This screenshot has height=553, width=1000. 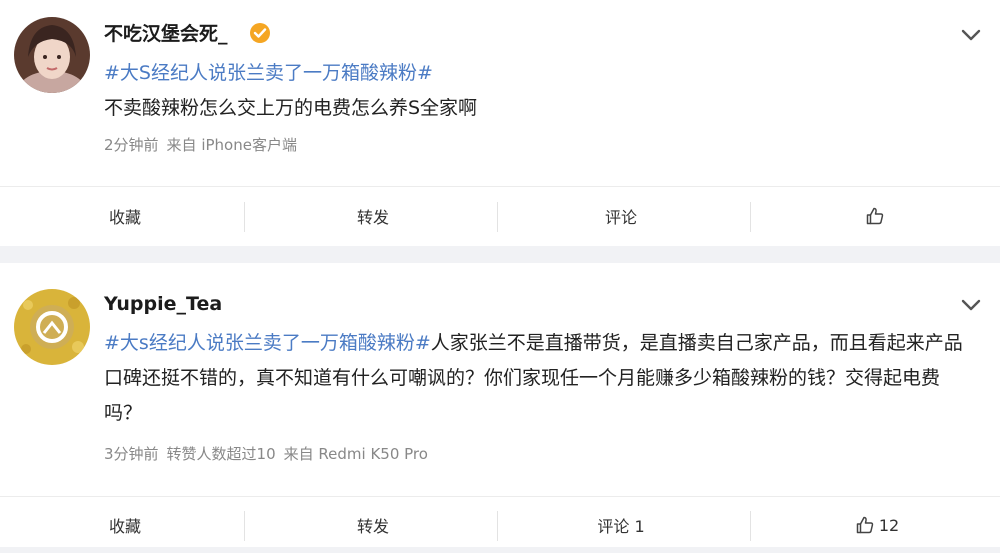 I want to click on comment-label: 评论, so click(x=620, y=217).